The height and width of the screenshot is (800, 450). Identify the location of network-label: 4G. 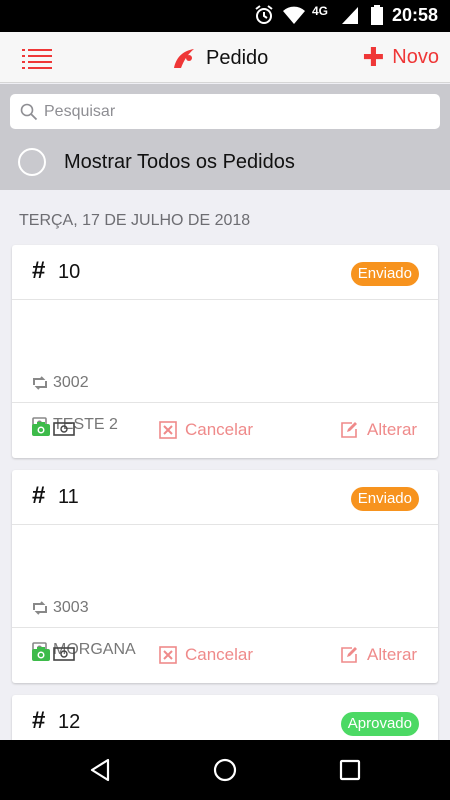
(320, 11).